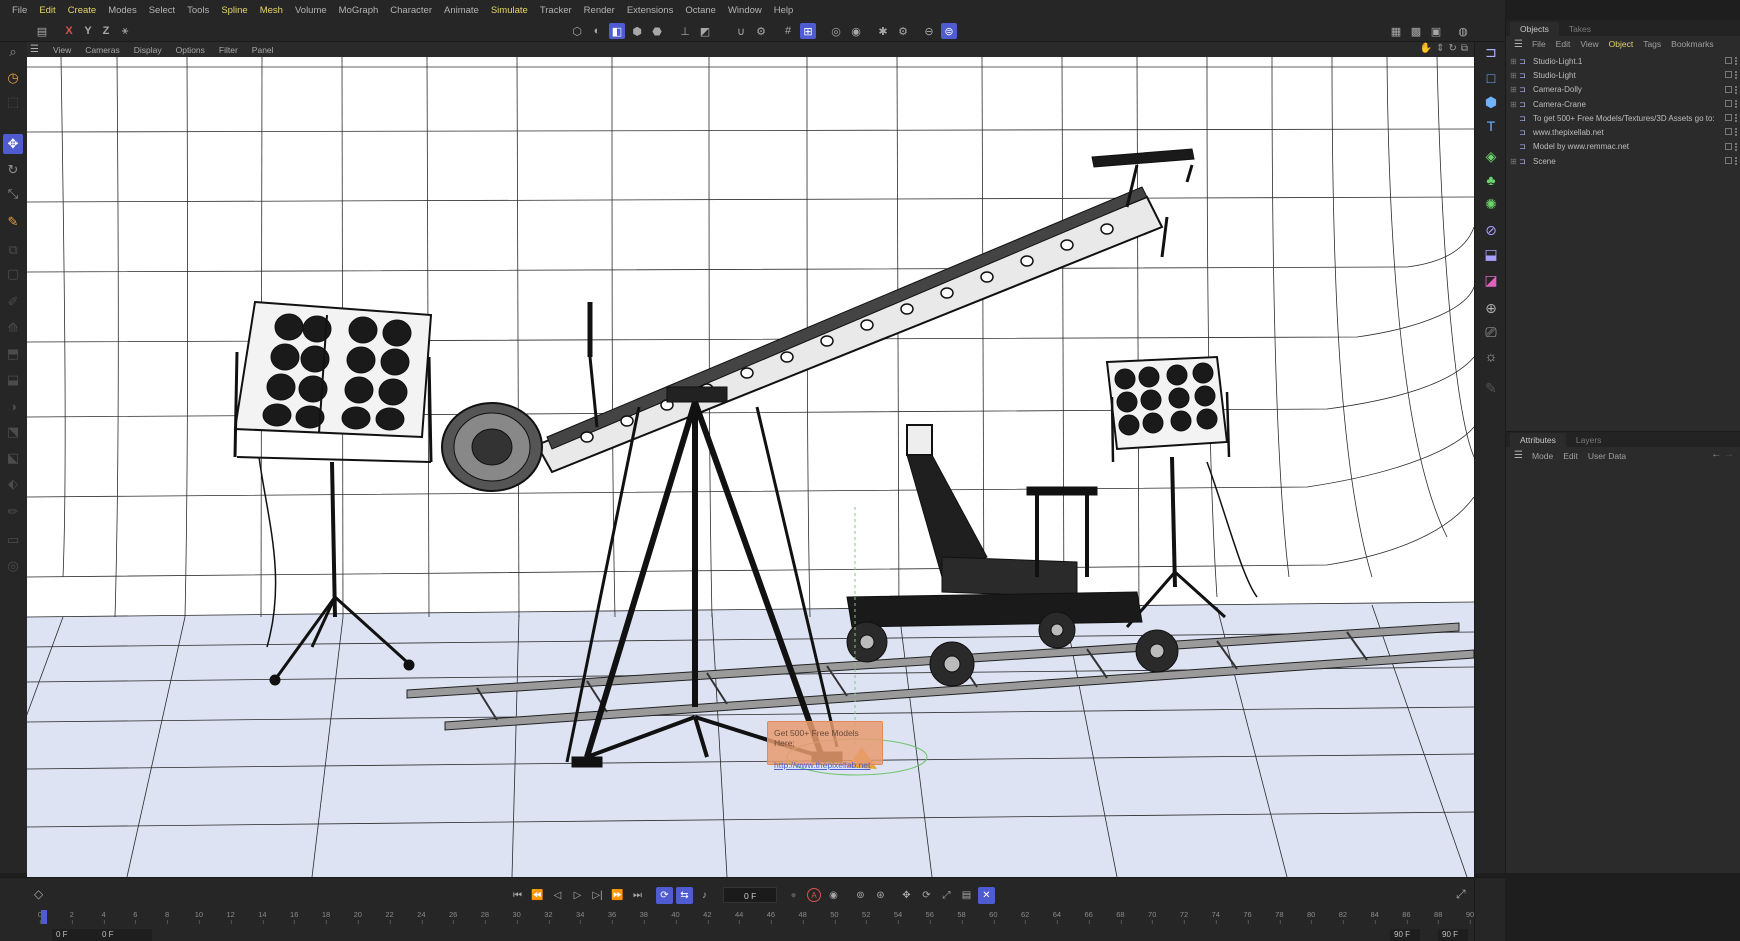  I want to click on effector-icon: ✺, so click(1491, 204).